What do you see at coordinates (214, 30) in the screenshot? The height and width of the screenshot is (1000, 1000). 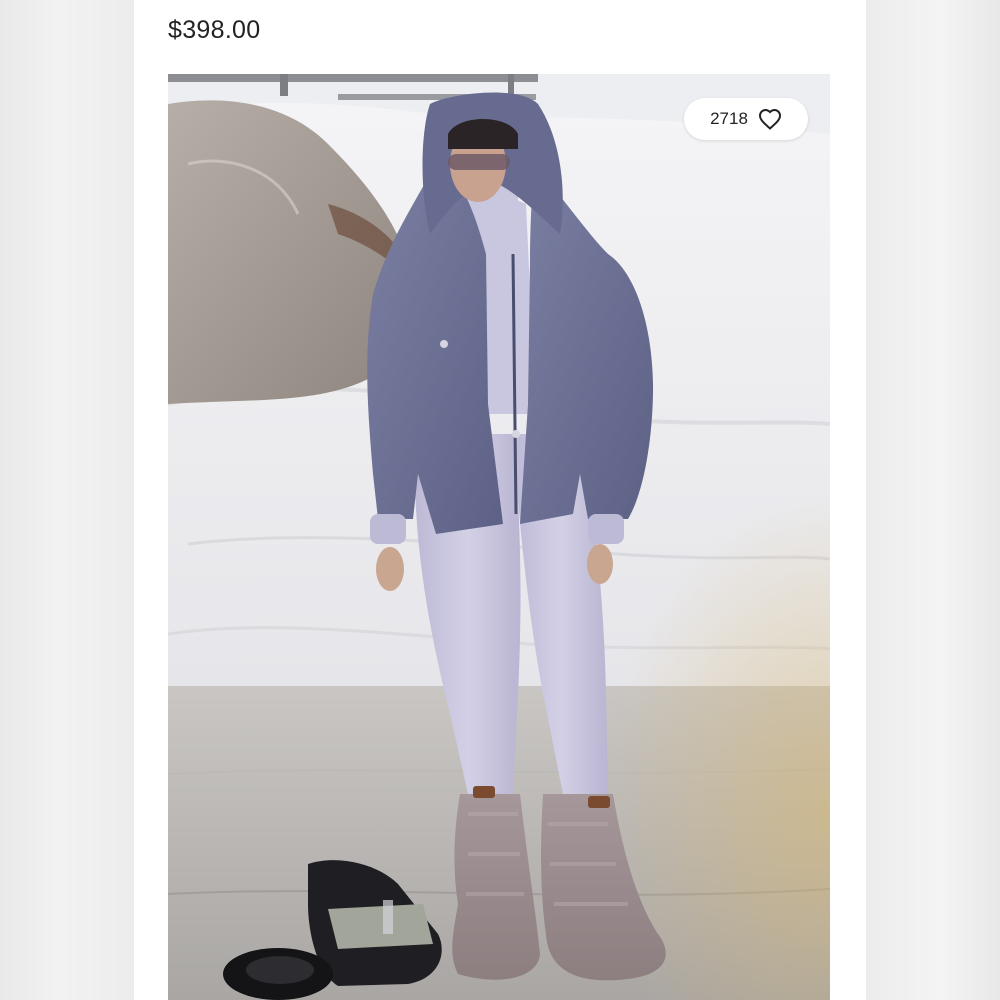 I see `listing-price: $398.00` at bounding box center [214, 30].